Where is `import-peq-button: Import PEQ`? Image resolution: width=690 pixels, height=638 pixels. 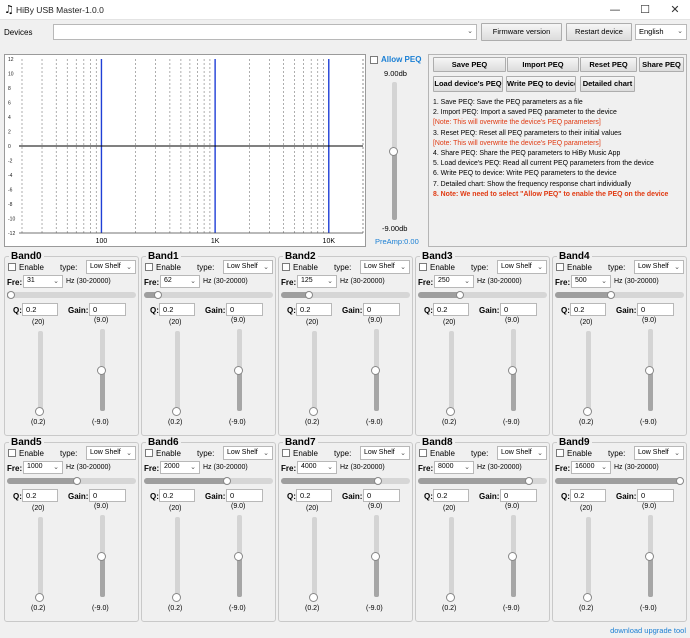 import-peq-button: Import PEQ is located at coordinates (543, 64).